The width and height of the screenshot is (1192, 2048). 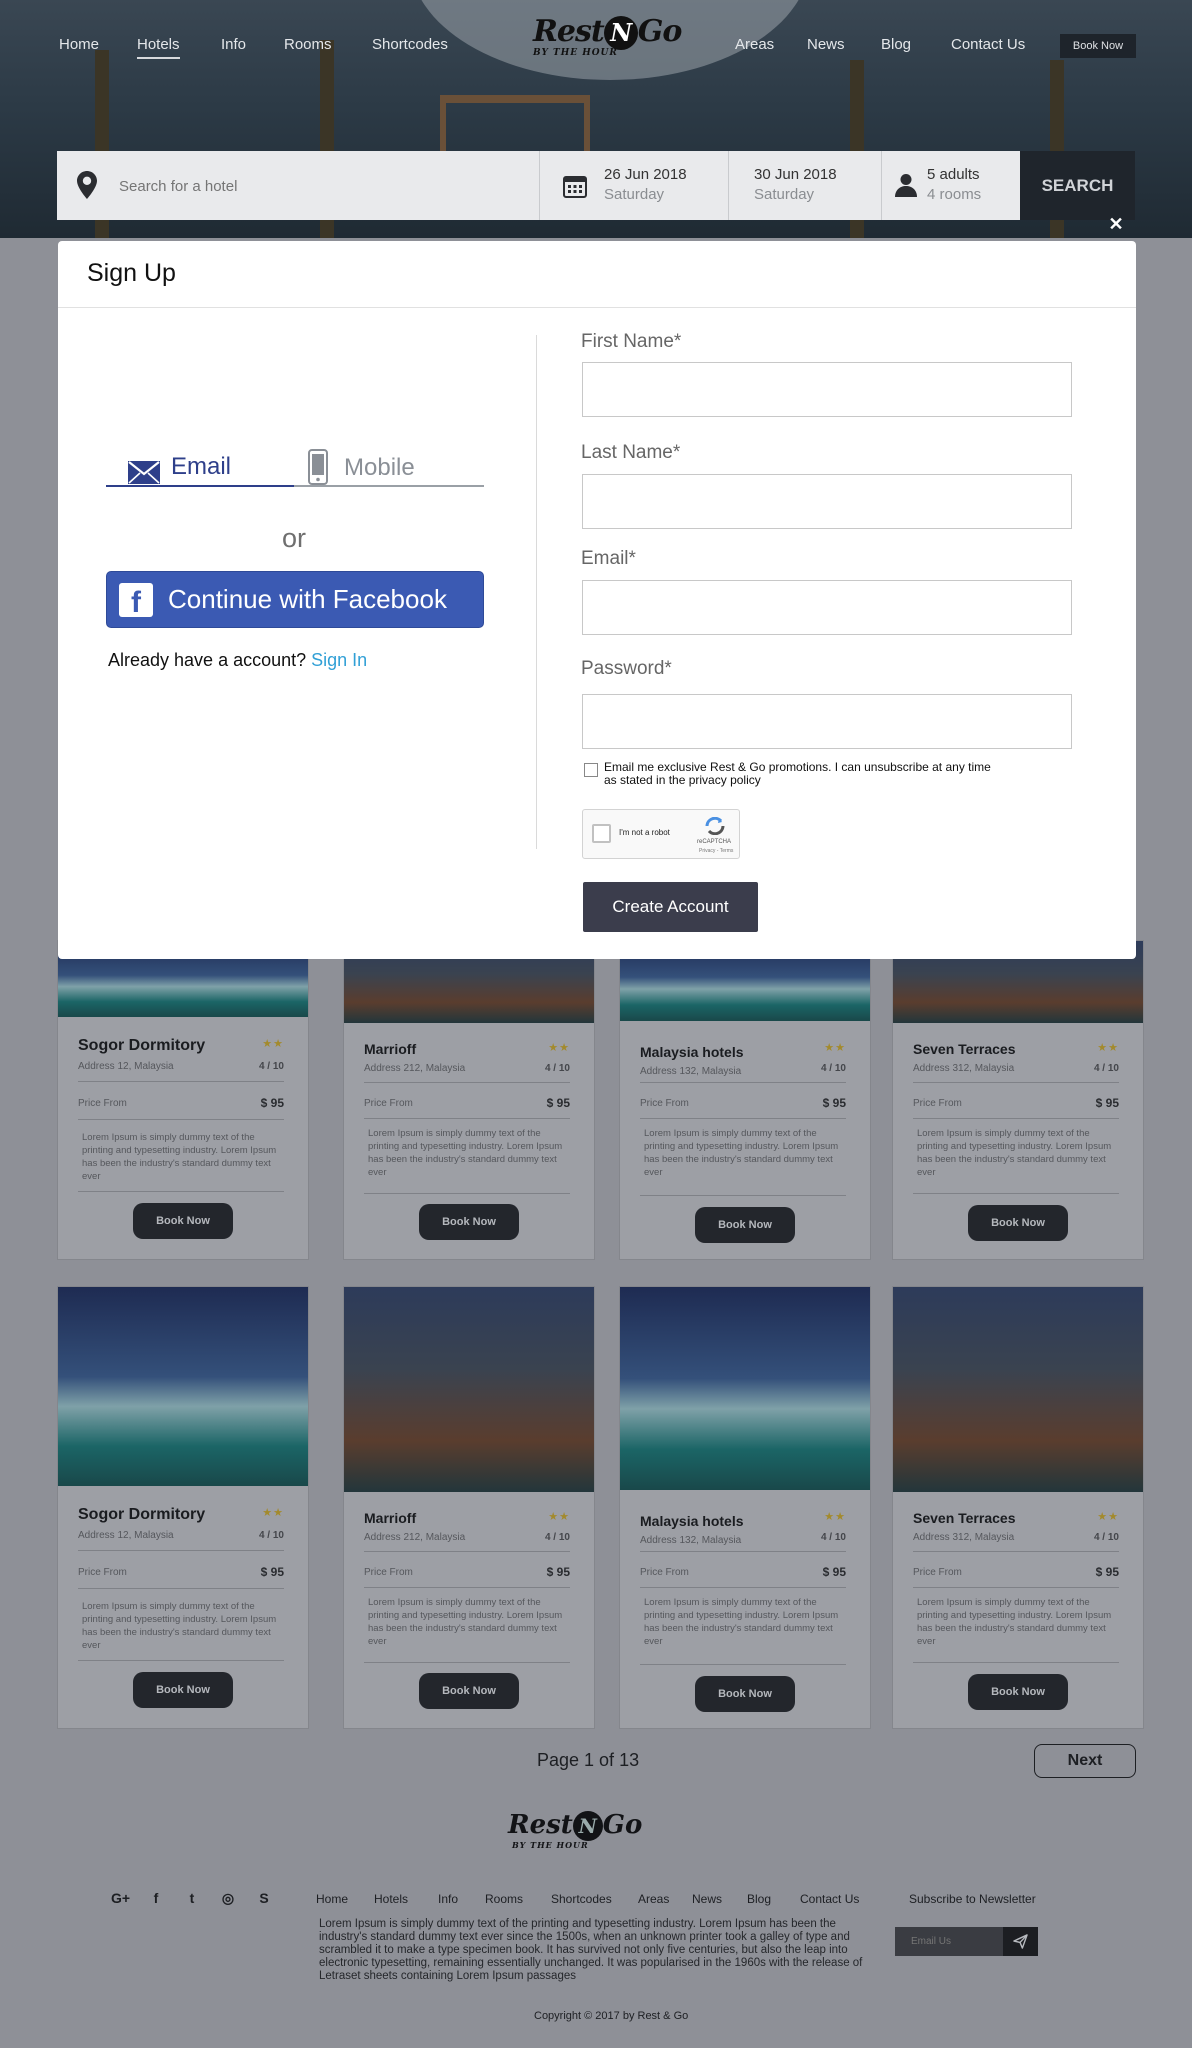 What do you see at coordinates (988, 44) in the screenshot?
I see `nav-contact: Contact Us` at bounding box center [988, 44].